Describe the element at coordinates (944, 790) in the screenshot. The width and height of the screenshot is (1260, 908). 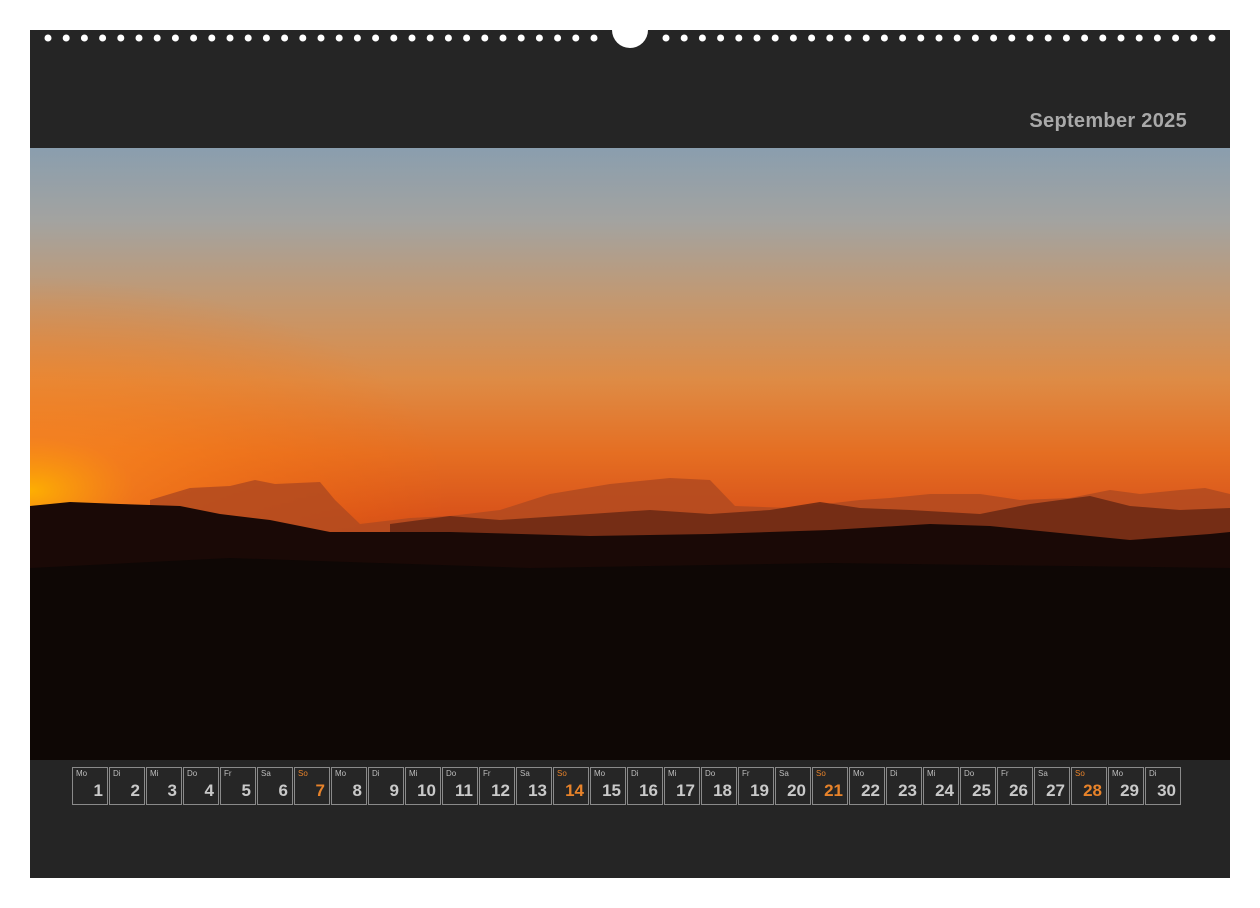
I see `day-number: 24` at that location.